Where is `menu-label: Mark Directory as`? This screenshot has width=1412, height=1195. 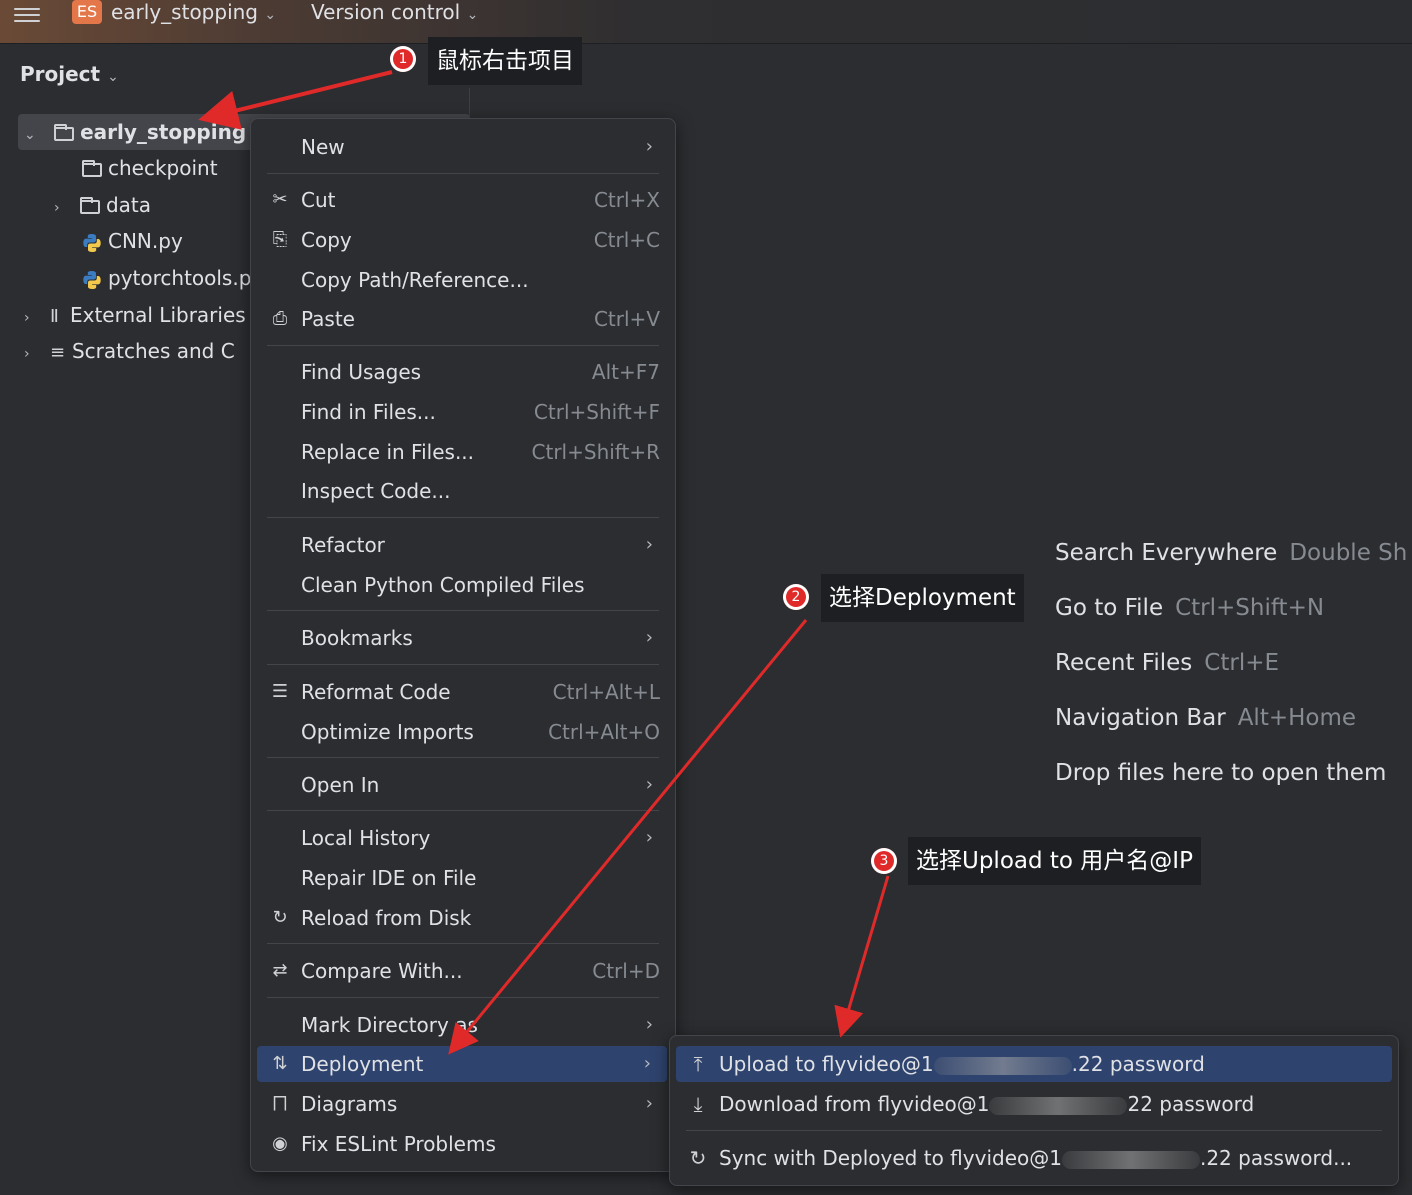 menu-label: Mark Directory as is located at coordinates (389, 1025).